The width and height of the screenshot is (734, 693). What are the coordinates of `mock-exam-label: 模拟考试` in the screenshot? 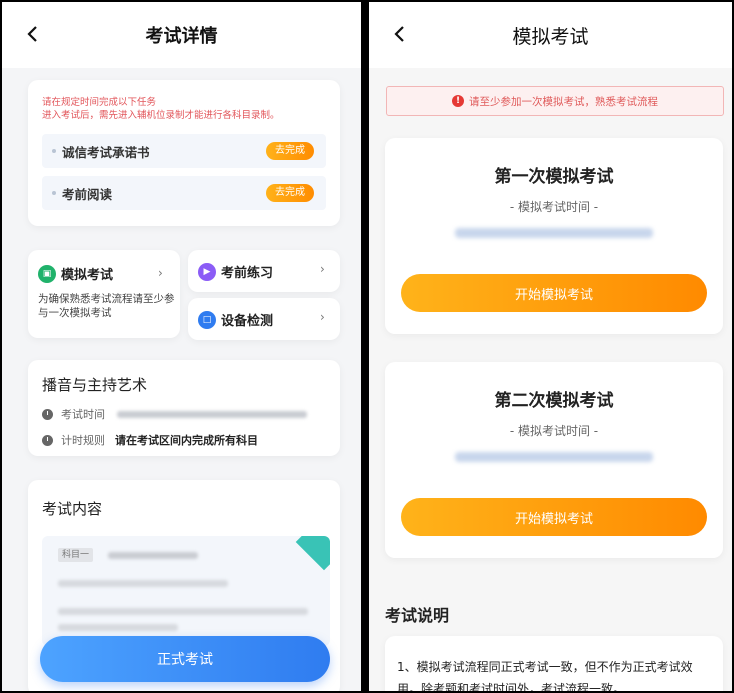 It's located at (87, 275).